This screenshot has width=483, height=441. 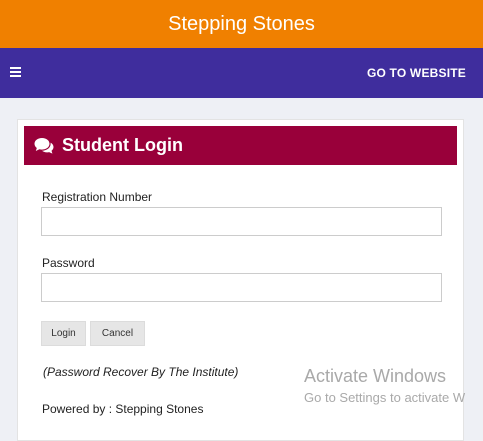 I want to click on navigation-bar: GO TO WEBSITE, so click(x=241, y=73).